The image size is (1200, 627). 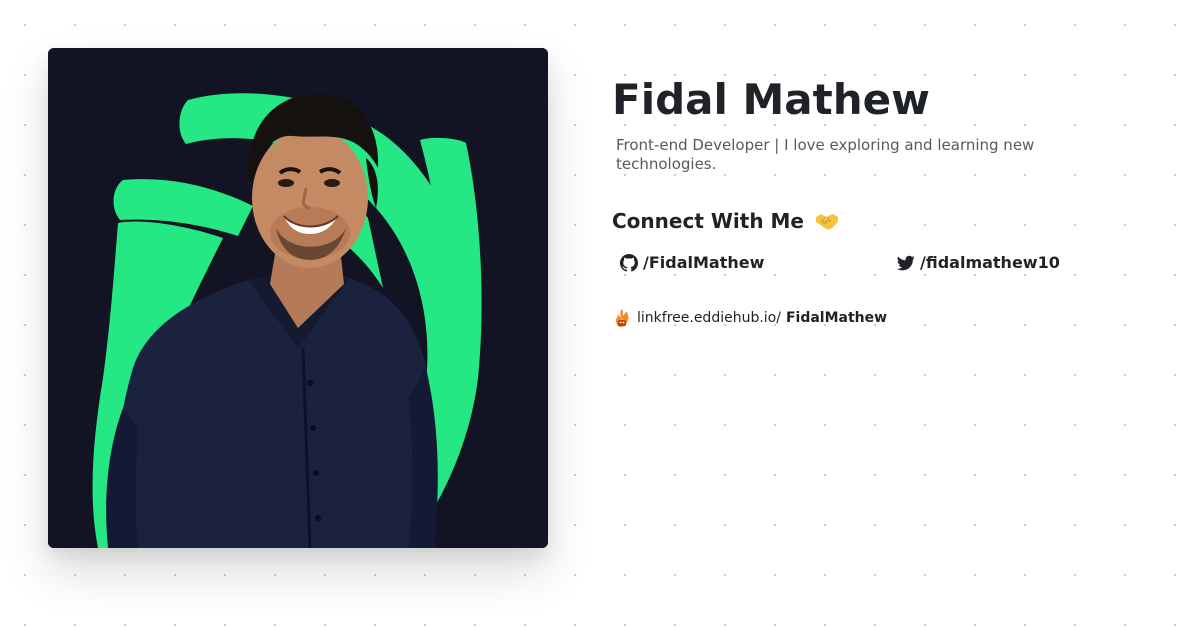 What do you see at coordinates (622, 318) in the screenshot?
I see `linkfree-logo-icon` at bounding box center [622, 318].